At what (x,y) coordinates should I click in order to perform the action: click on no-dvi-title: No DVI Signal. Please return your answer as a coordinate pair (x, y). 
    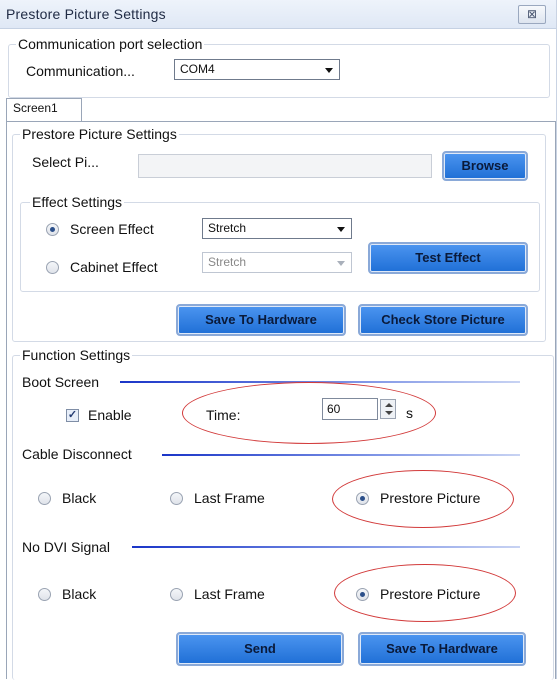
    Looking at the image, I should click on (66, 547).